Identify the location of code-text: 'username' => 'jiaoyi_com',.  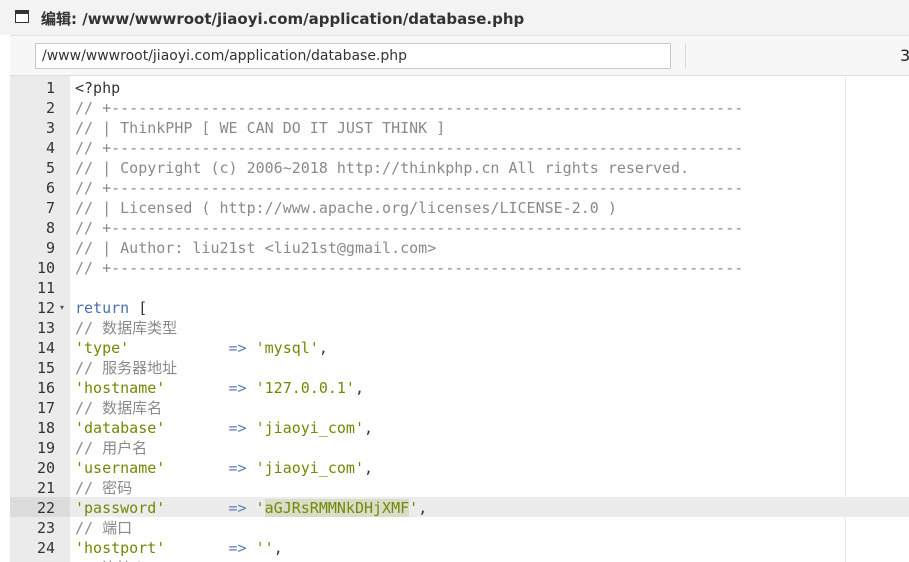
(224, 468).